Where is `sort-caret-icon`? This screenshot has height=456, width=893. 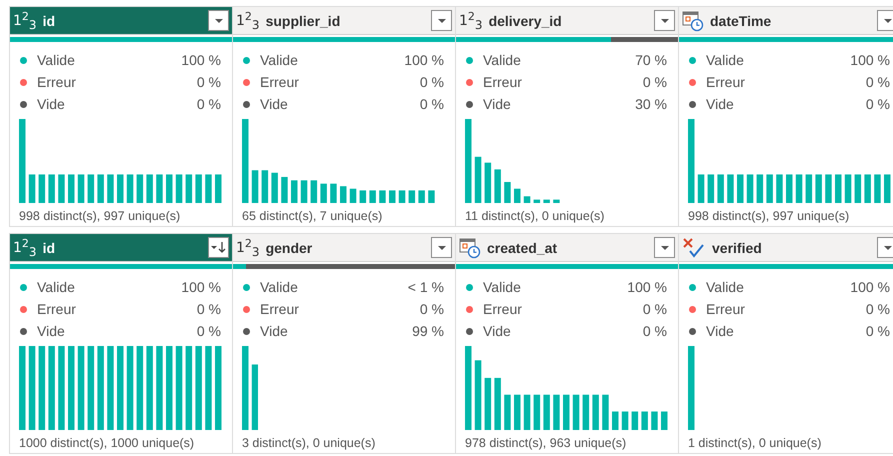 sort-caret-icon is located at coordinates (218, 247).